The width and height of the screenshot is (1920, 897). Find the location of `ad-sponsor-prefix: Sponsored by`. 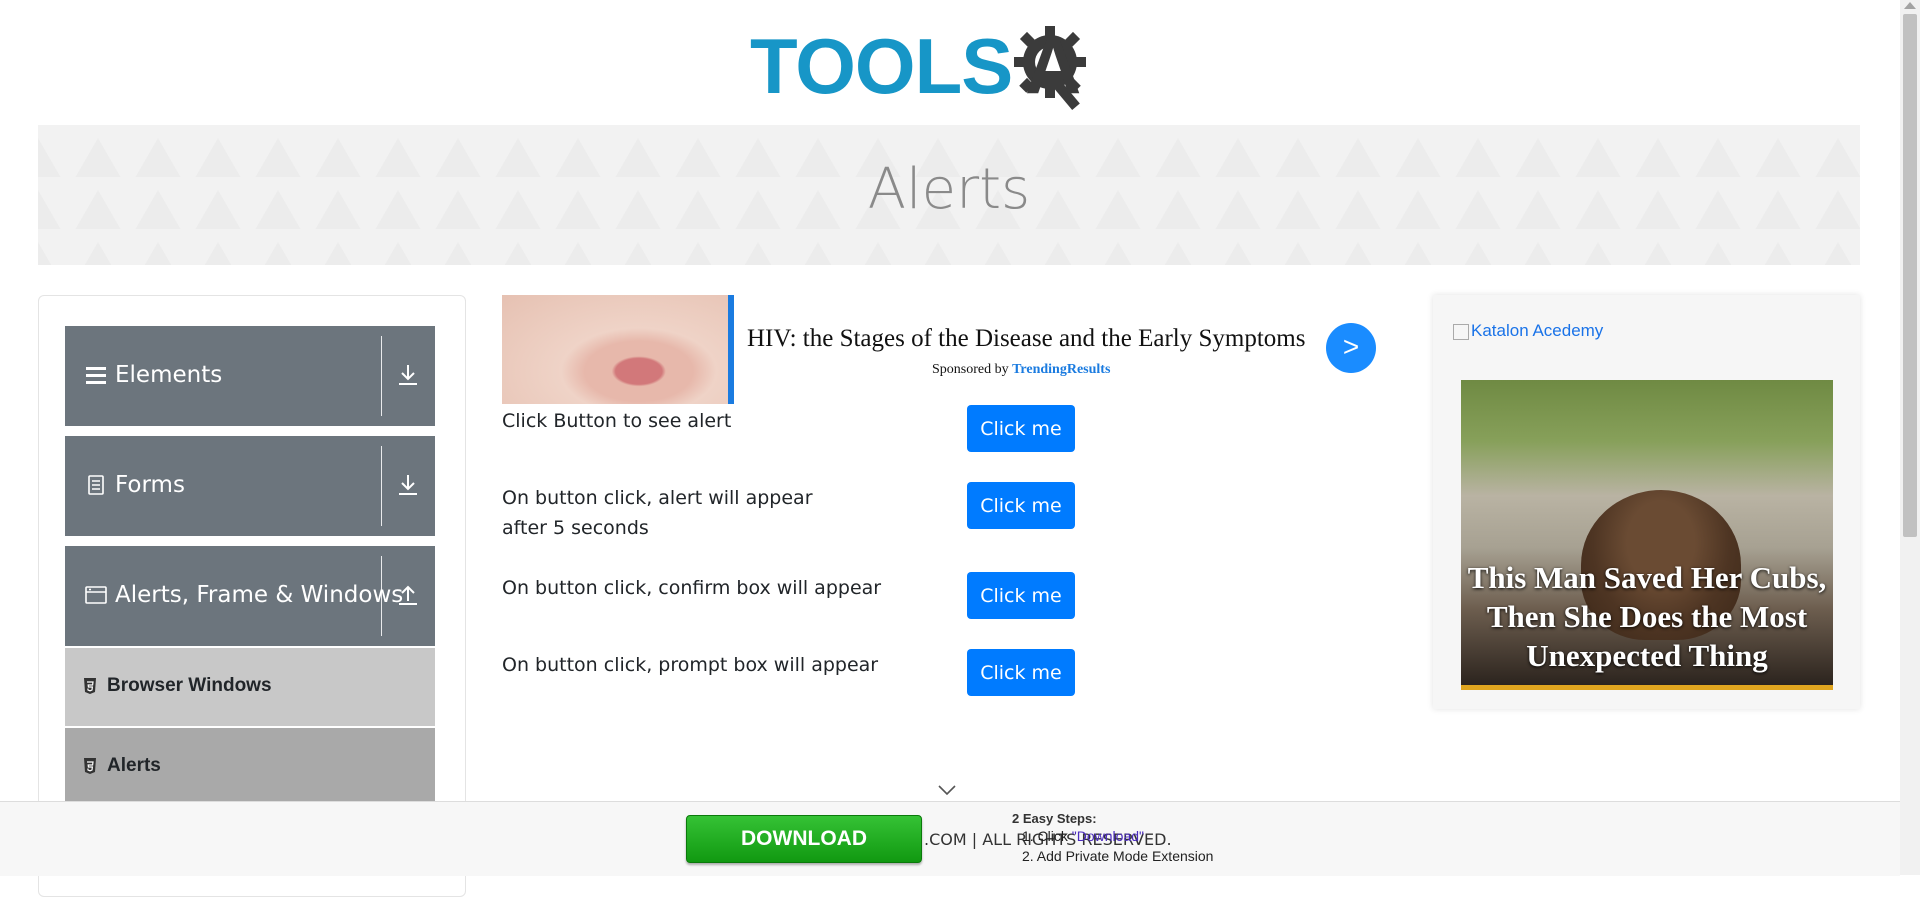

ad-sponsor-prefix: Sponsored by is located at coordinates (970, 369).